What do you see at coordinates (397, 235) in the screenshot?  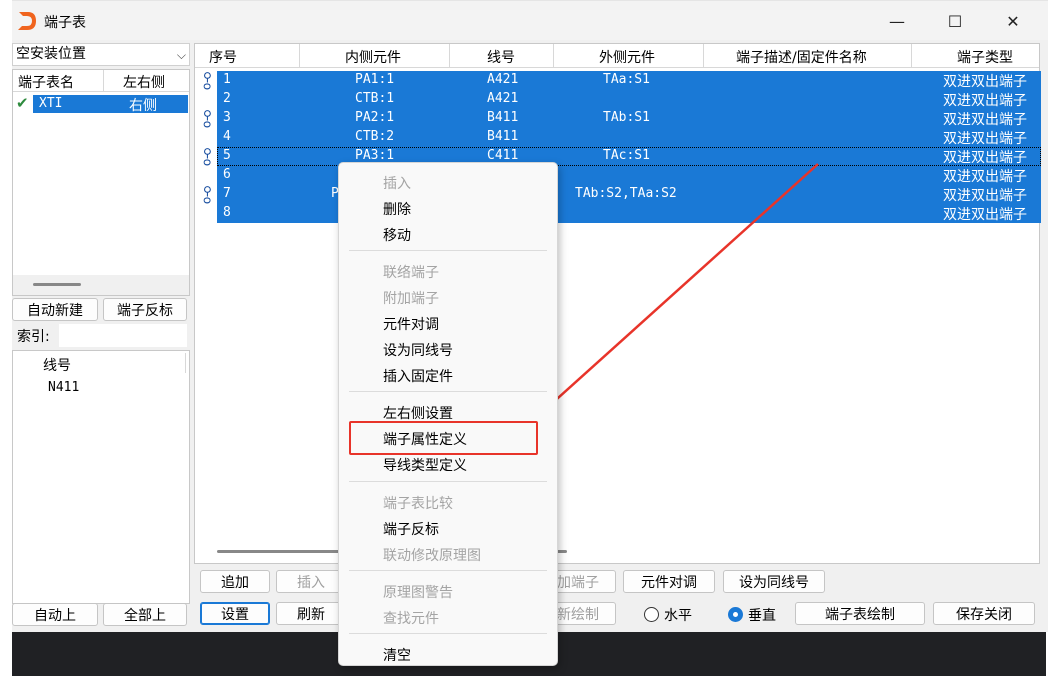 I see `menu-item: 移动` at bounding box center [397, 235].